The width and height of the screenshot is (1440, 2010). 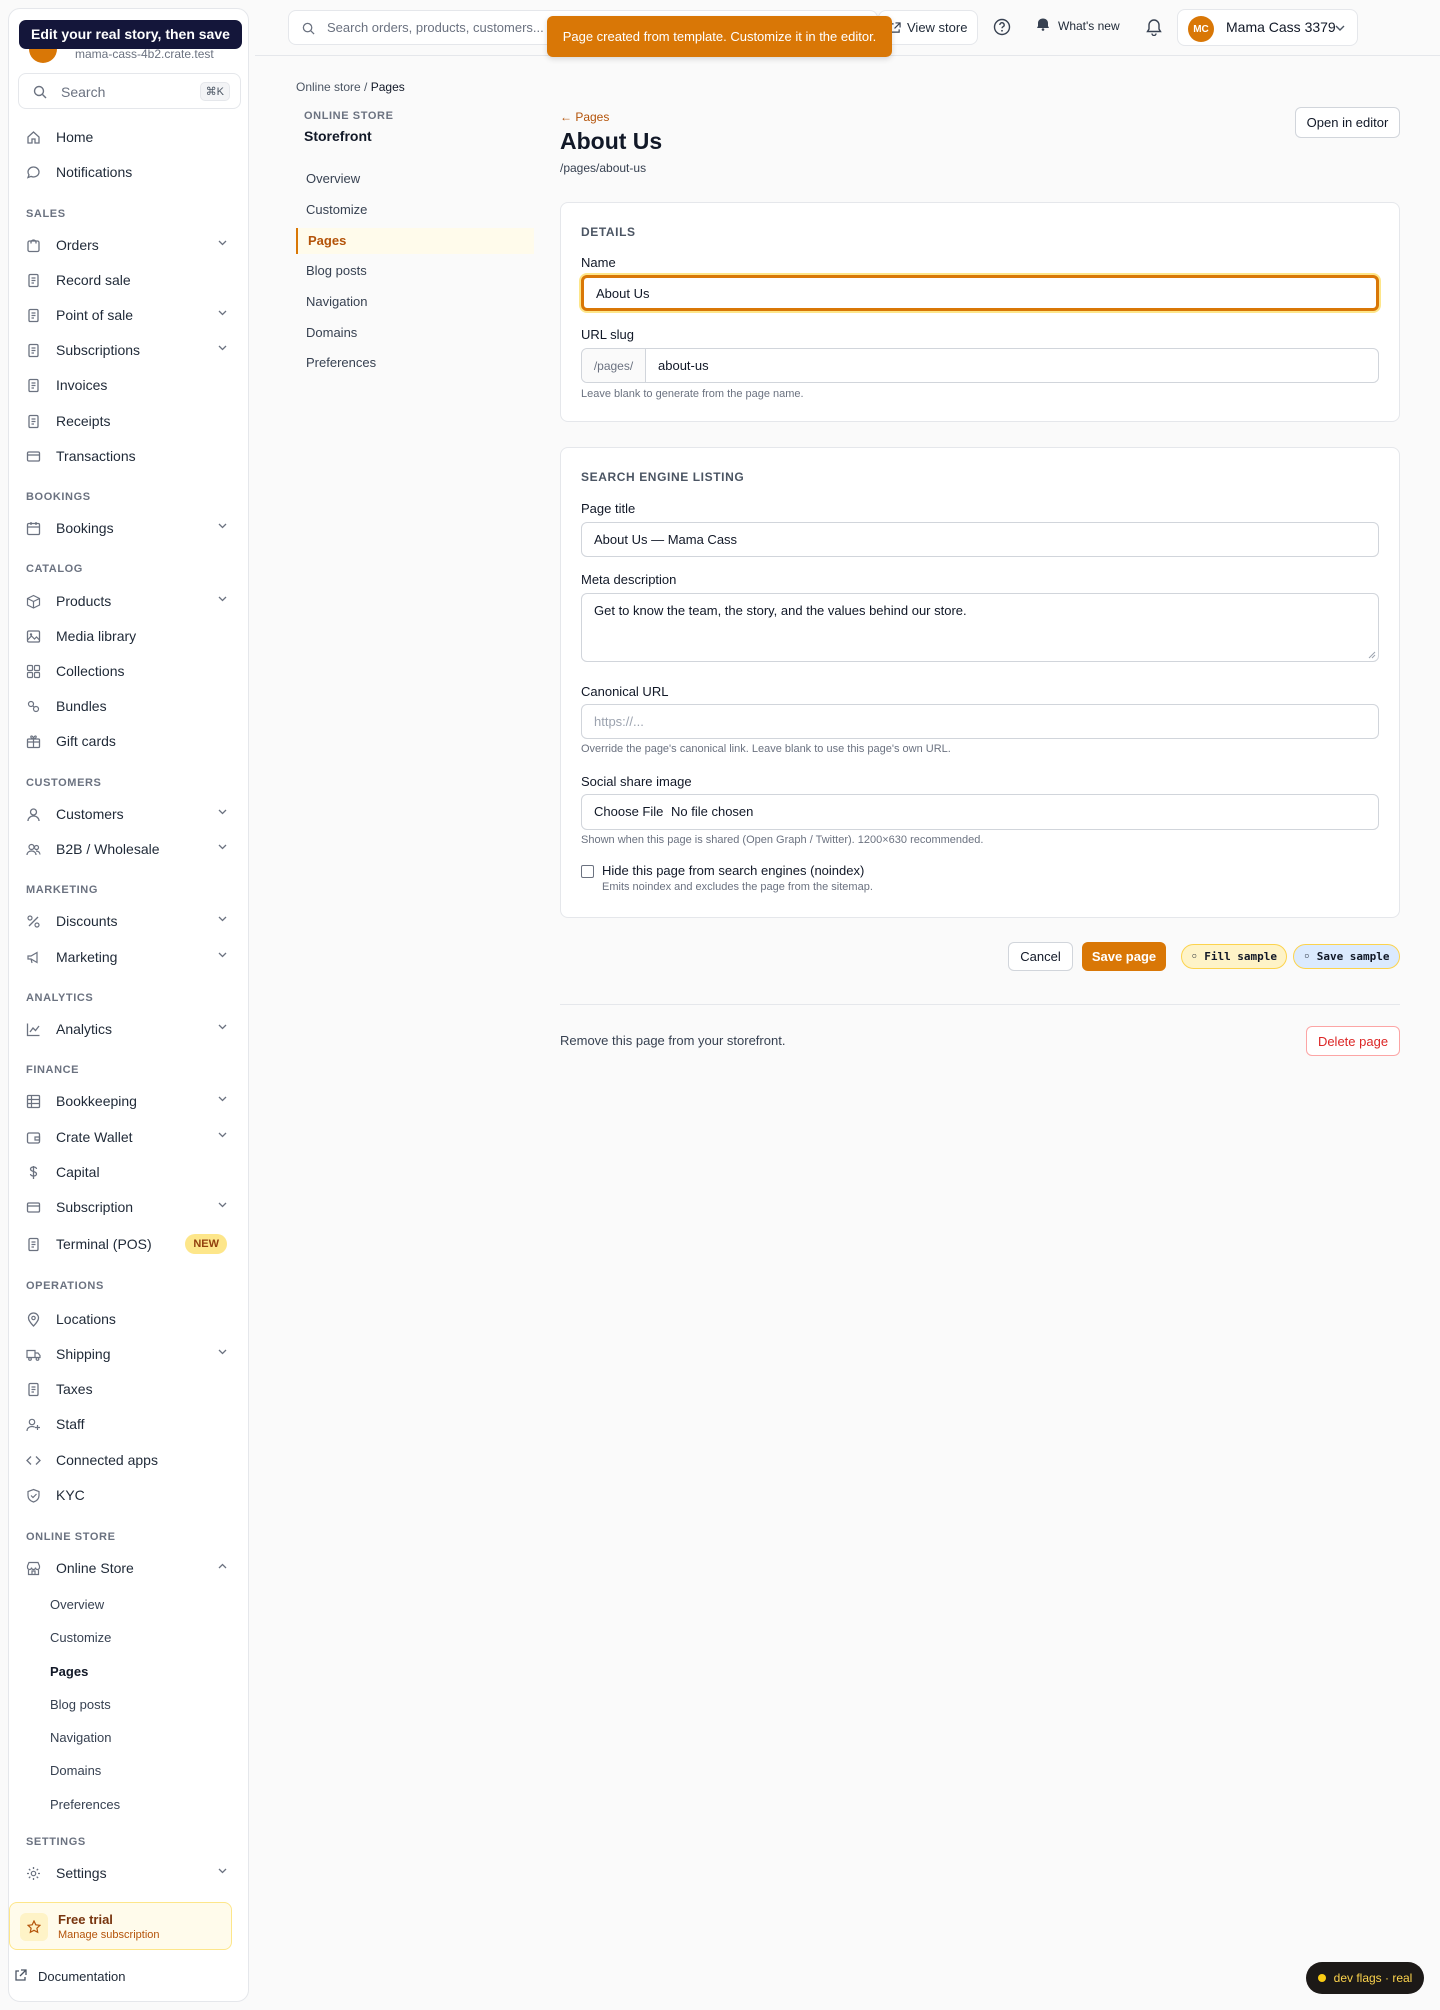 I want to click on sidebar-item-customers: Customers, so click(x=128, y=814).